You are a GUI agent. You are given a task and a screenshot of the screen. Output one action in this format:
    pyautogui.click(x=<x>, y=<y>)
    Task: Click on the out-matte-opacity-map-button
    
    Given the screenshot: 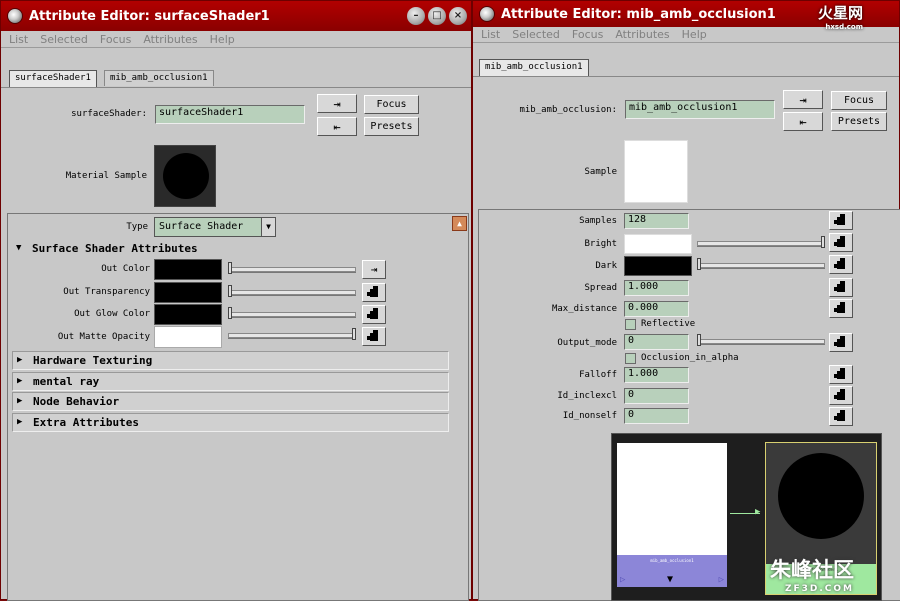 What is the action you would take?
    pyautogui.click(x=374, y=336)
    